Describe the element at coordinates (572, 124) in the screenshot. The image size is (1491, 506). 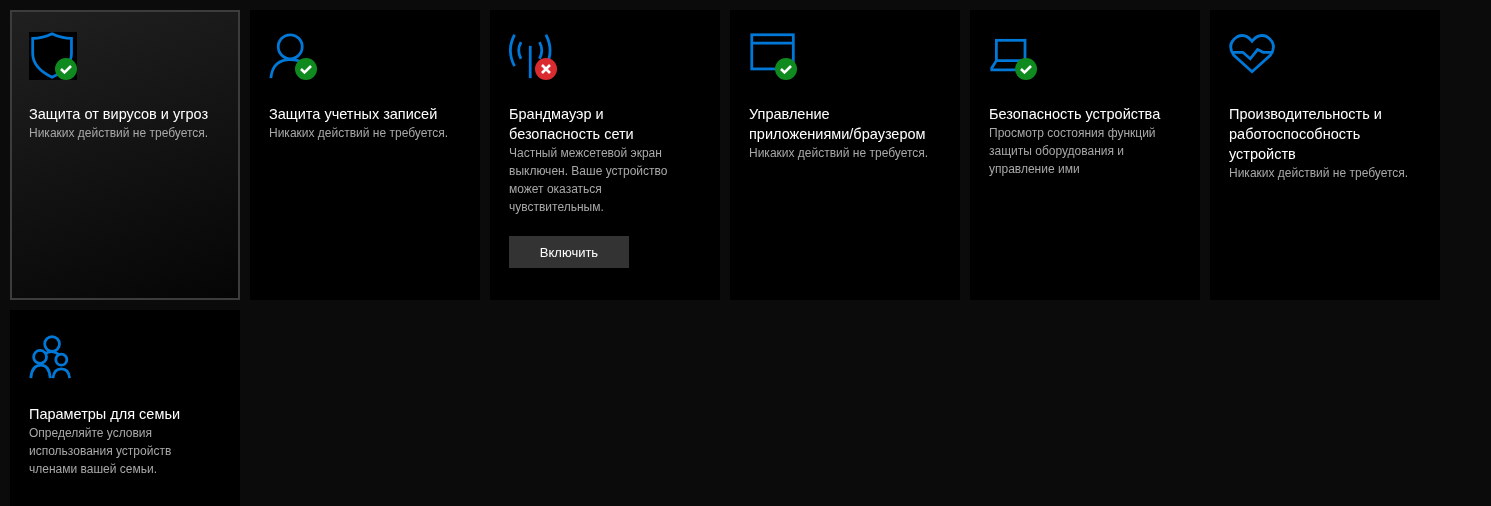
I see `tile-title: Брандмауэр и безопасность сети` at that location.